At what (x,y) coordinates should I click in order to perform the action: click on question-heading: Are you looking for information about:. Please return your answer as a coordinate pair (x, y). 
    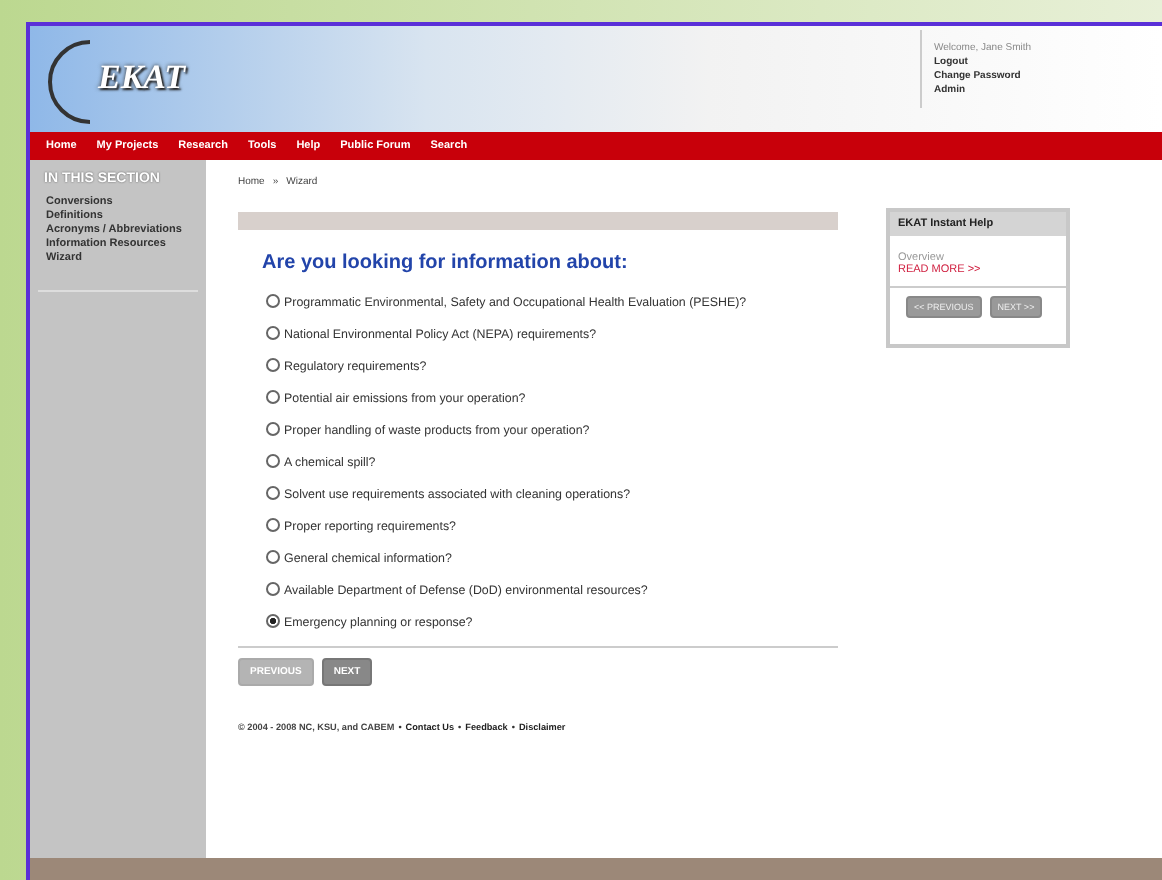
    Looking at the image, I should click on (446, 263).